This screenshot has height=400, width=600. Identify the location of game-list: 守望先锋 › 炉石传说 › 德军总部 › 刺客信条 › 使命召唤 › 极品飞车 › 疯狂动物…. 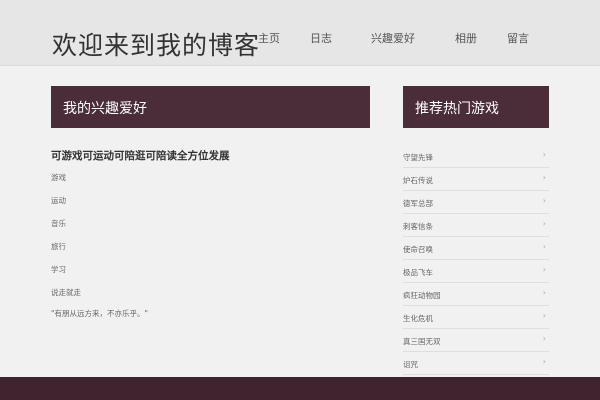
(476, 260).